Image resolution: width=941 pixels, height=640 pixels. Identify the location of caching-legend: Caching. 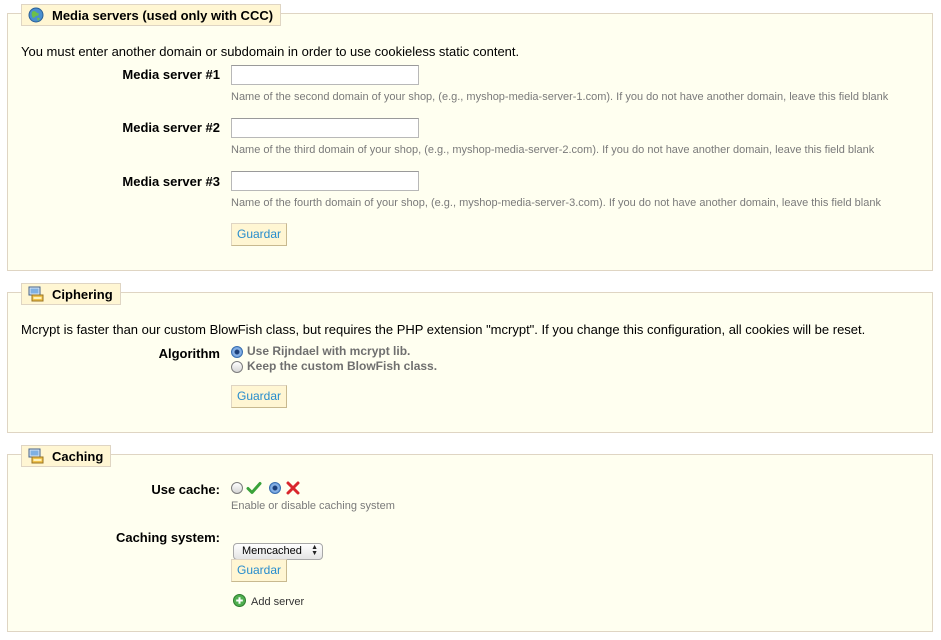
(66, 456).